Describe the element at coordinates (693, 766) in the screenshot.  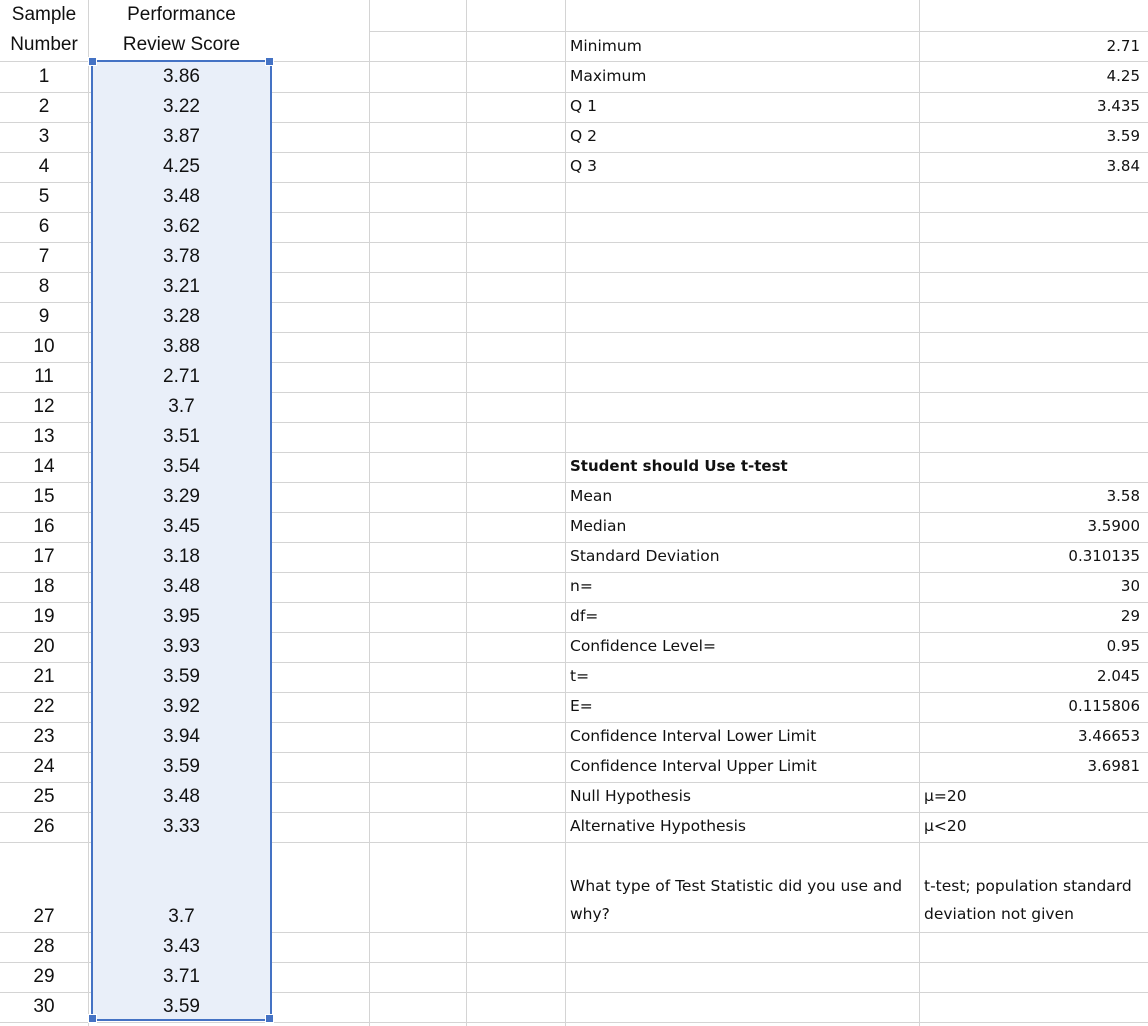
I see `ttest-label: Confidence Interval Upper Limit` at that location.